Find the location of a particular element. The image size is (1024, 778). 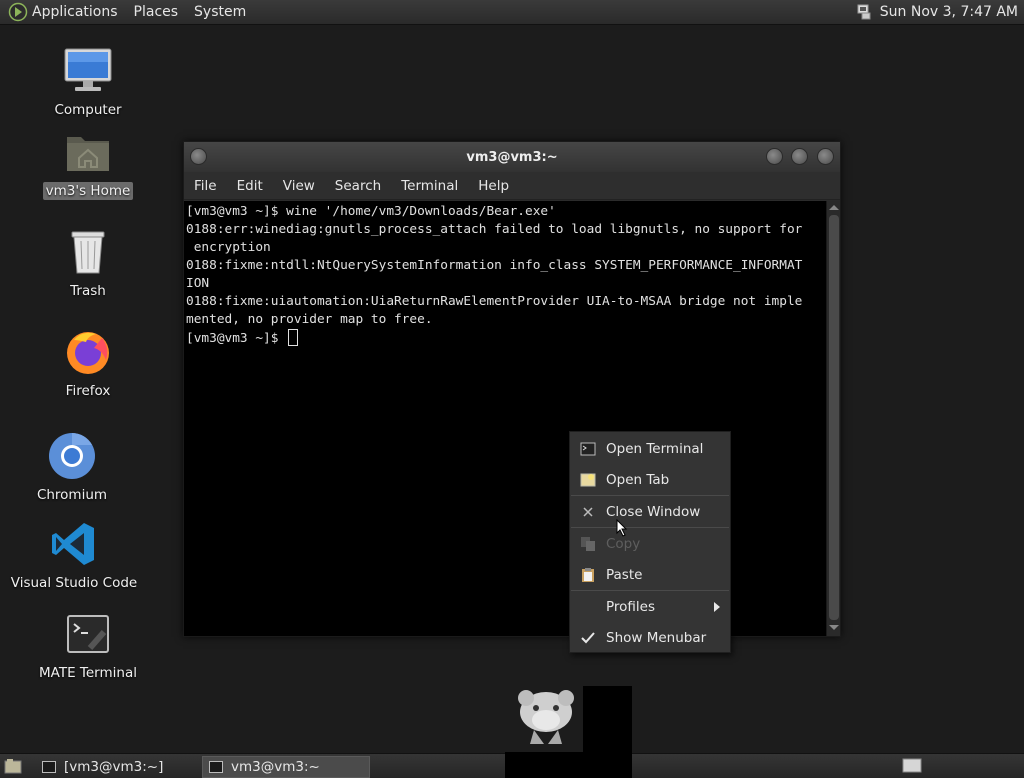

close-button is located at coordinates (825, 156).